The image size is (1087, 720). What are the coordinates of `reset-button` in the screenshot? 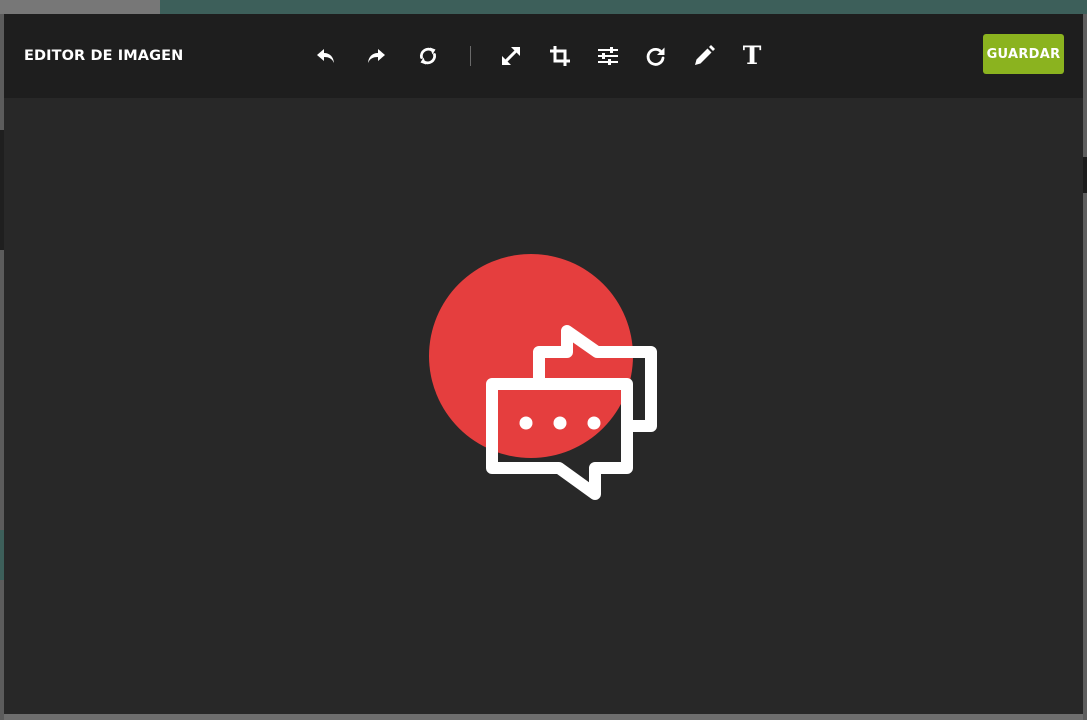 It's located at (428, 56).